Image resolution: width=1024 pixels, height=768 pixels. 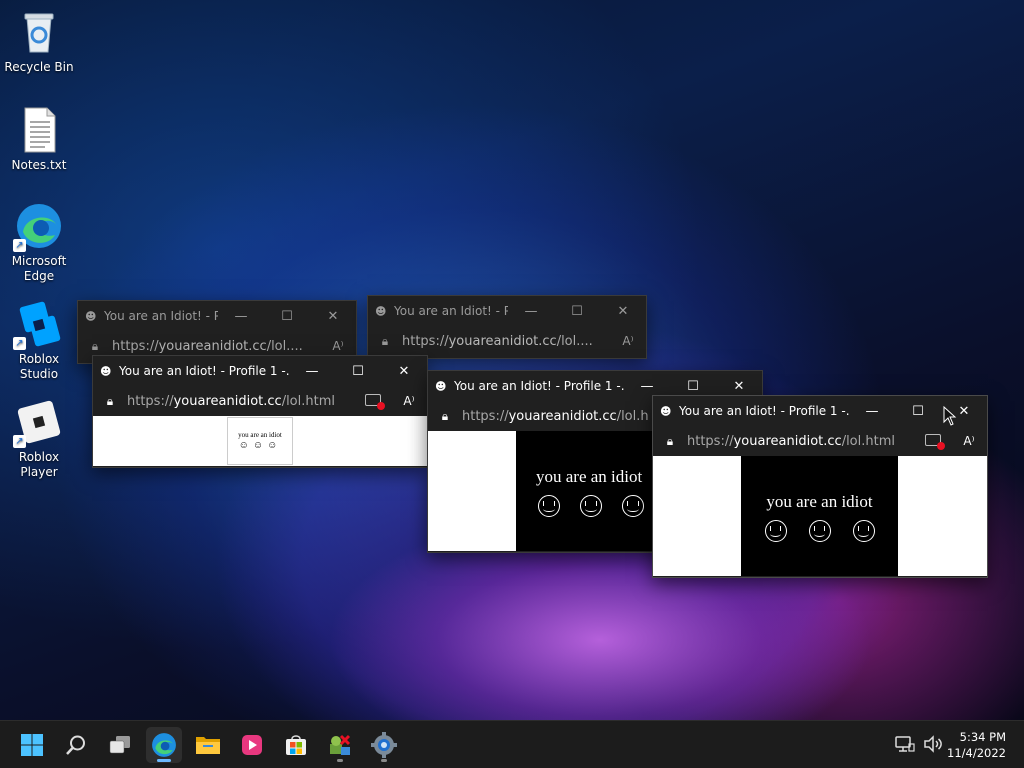 What do you see at coordinates (296, 745) in the screenshot?
I see `taskbar-microsoft-store` at bounding box center [296, 745].